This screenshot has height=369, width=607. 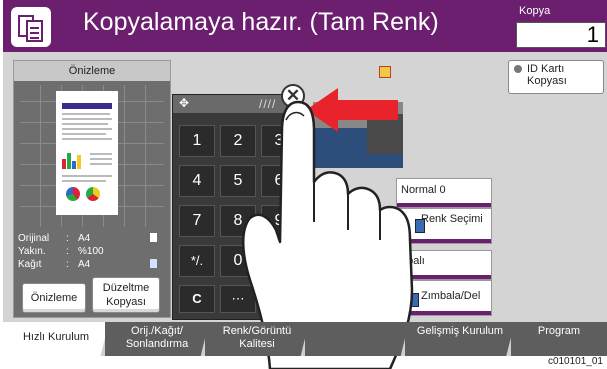 I want to click on tab-quick-setup: Hızlı Kurulum, so click(x=56, y=339).